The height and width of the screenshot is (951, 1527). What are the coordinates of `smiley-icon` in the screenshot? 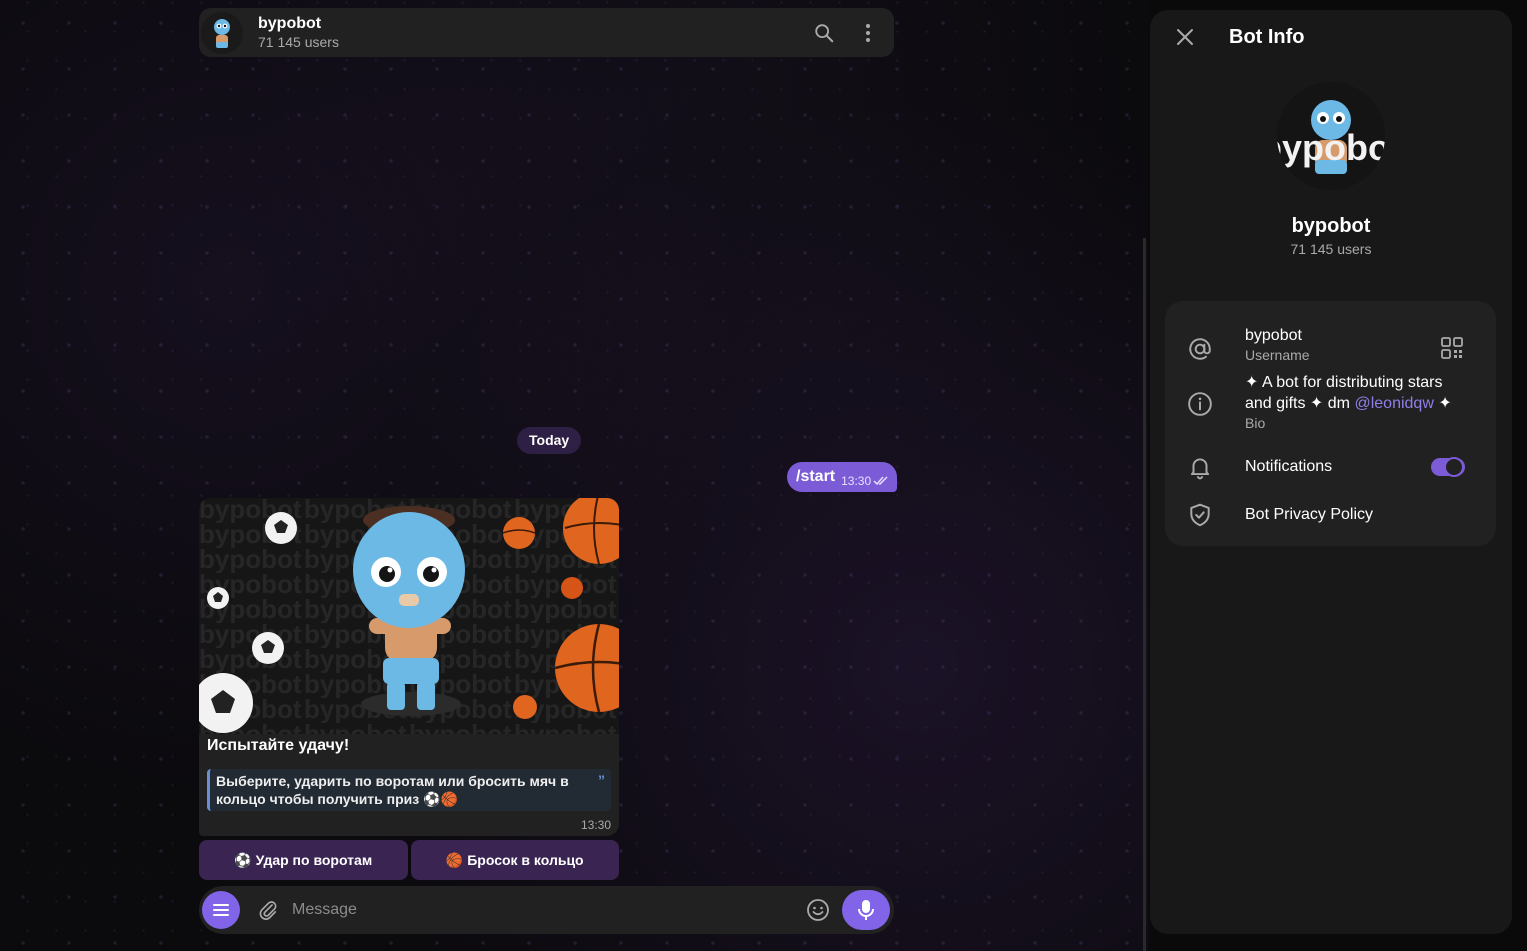 It's located at (818, 910).